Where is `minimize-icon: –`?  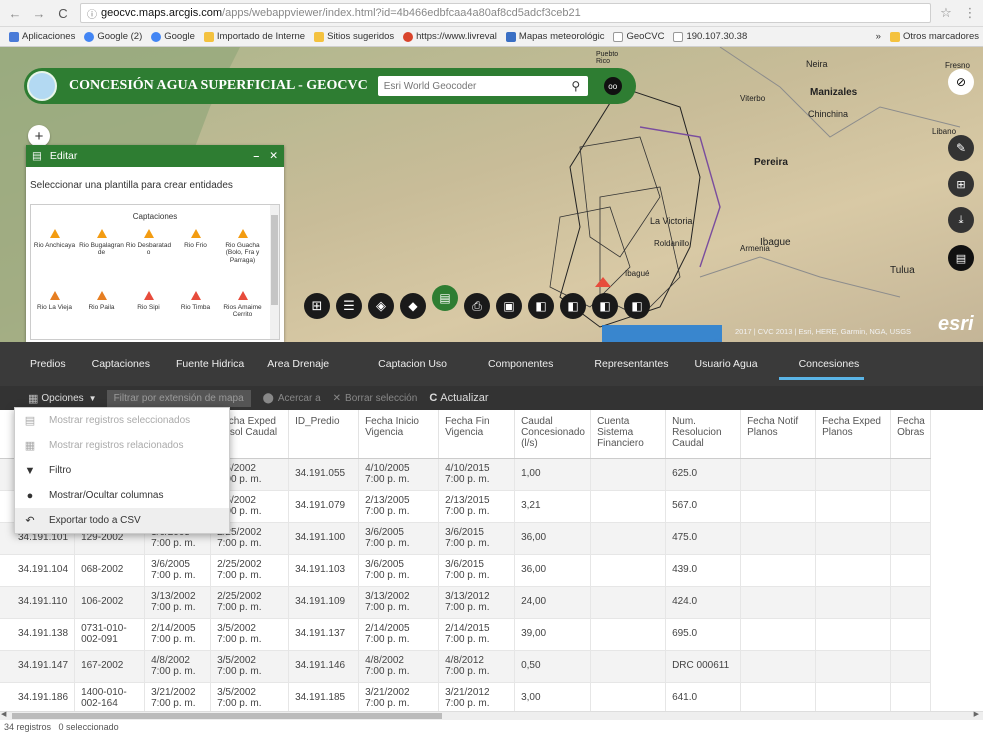 minimize-icon: – is located at coordinates (256, 156).